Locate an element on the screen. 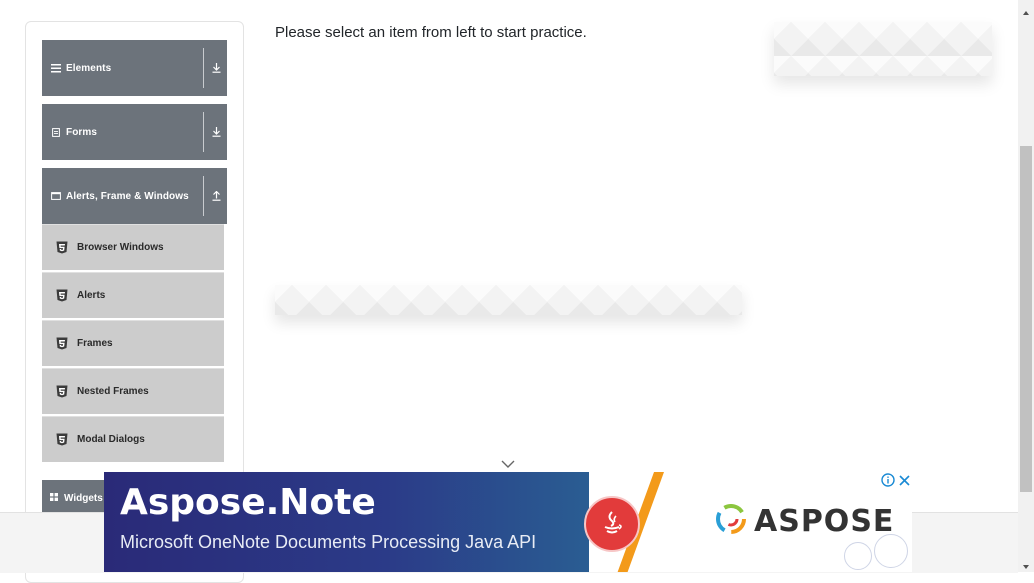 Image resolution: width=1034 pixels, height=583 pixels. sidebar-item-modal-dialogs: Modal Dialogs is located at coordinates (133, 439).